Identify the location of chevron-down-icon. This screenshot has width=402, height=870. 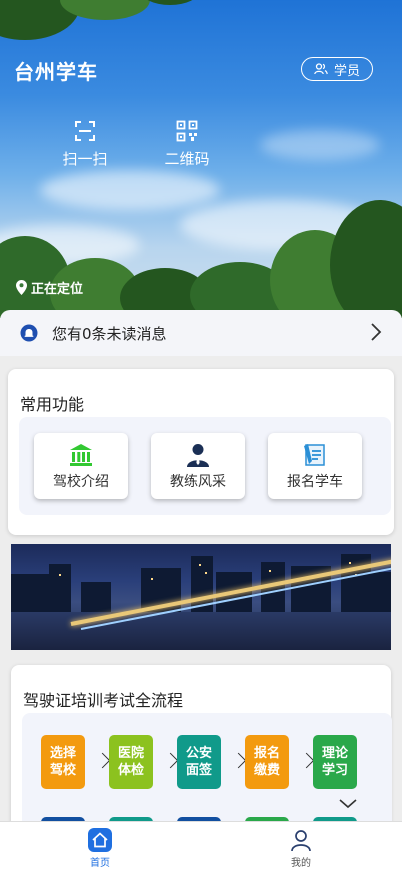
(348, 804).